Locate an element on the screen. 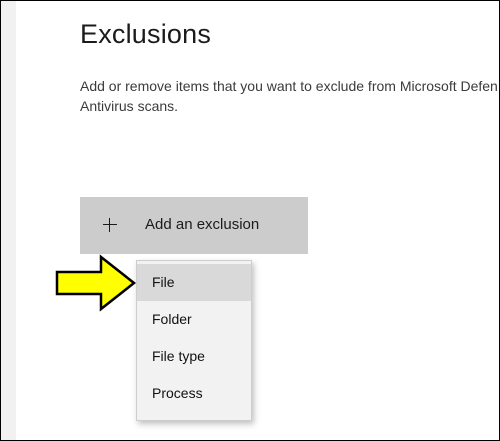  exclusion-type-menu: File Folder File type Process is located at coordinates (194, 340).